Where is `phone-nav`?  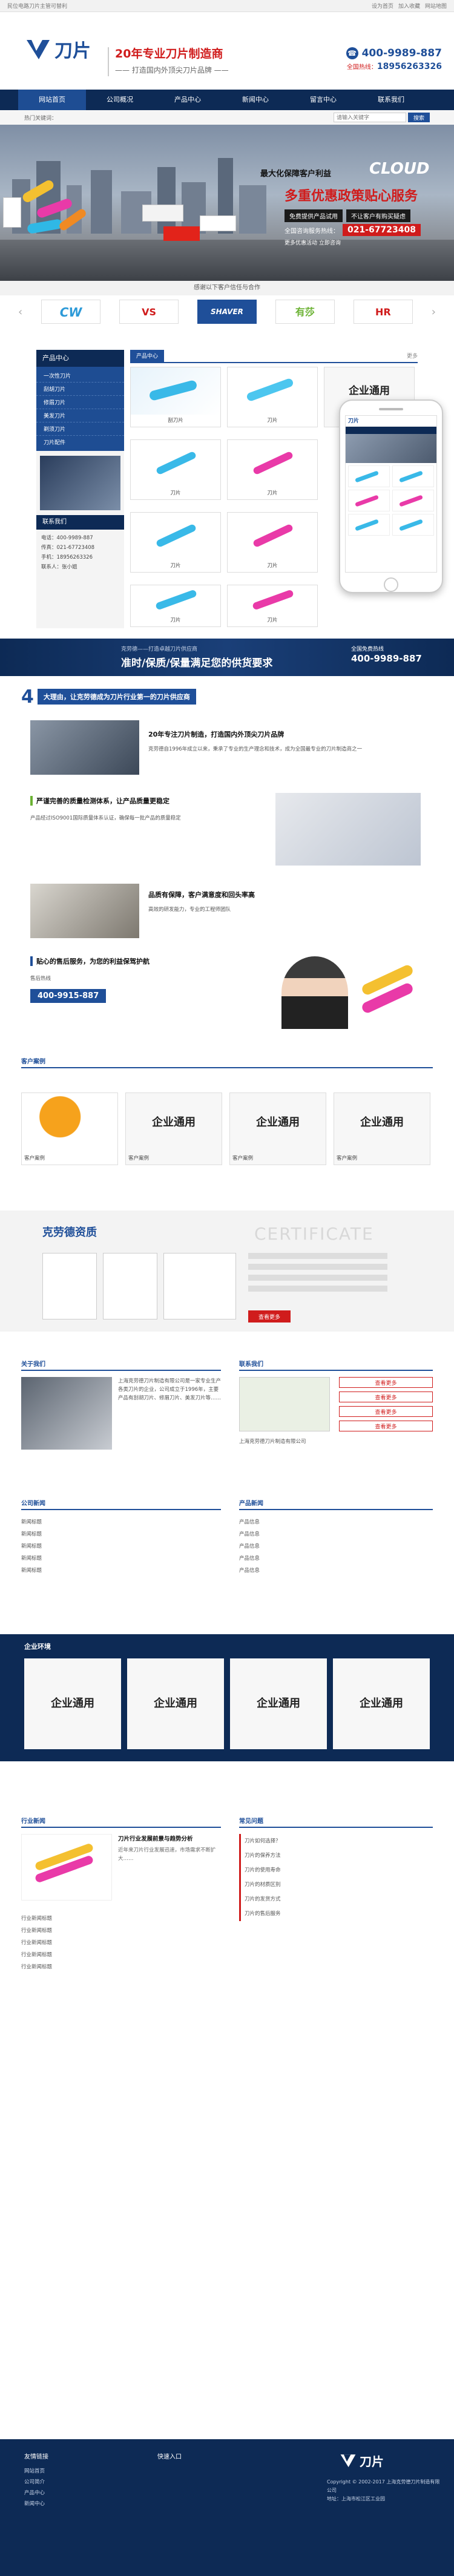
phone-nav is located at coordinates (391, 430).